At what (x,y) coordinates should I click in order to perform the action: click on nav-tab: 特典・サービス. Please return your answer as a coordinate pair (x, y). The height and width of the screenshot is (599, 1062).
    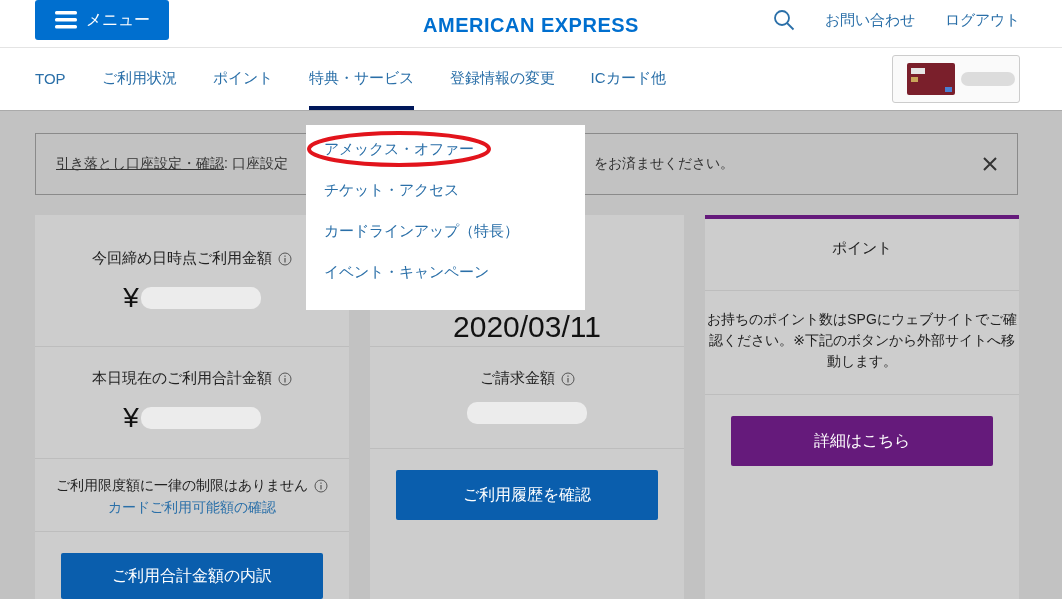
    Looking at the image, I should click on (361, 78).